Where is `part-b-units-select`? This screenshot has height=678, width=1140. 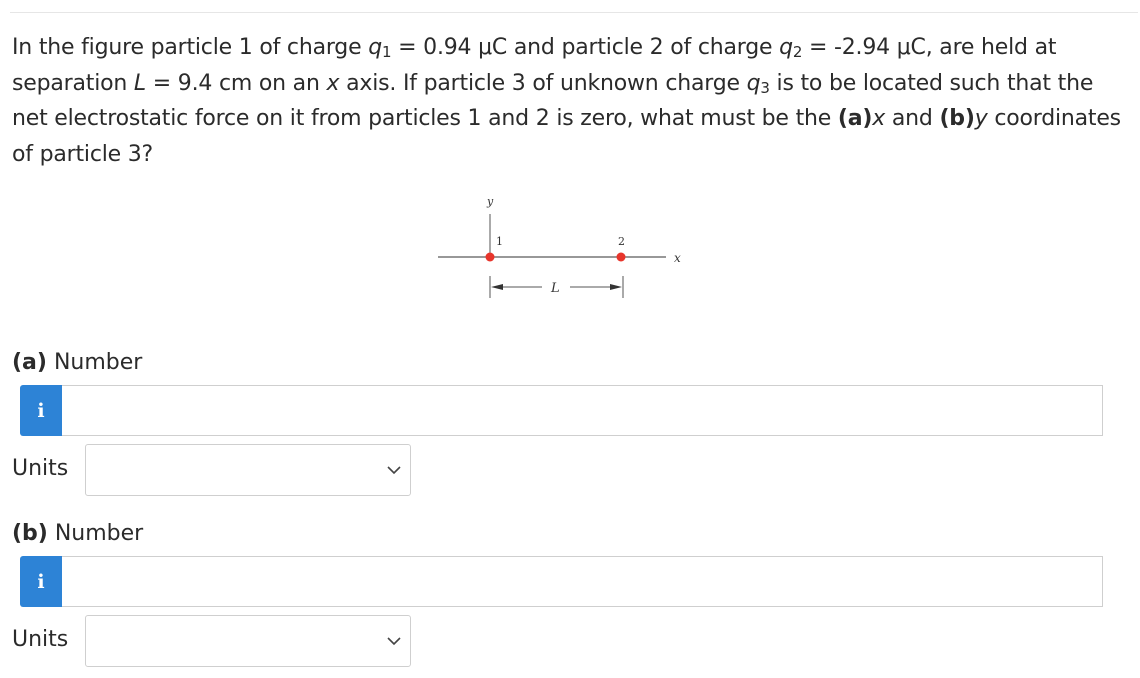 part-b-units-select is located at coordinates (248, 641).